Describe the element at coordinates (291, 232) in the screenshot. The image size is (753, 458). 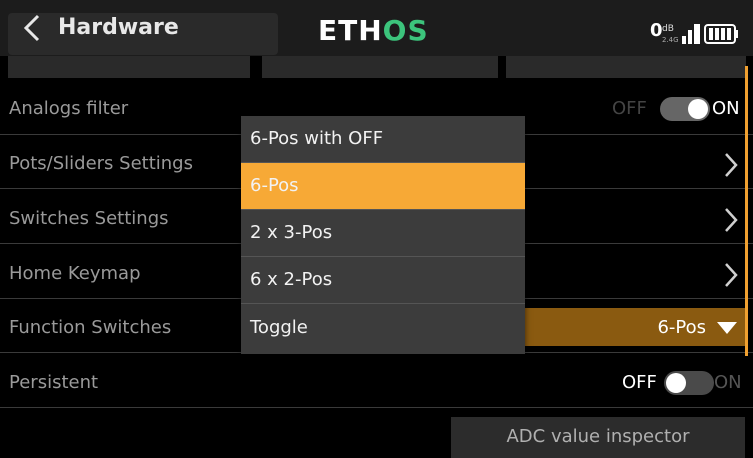
I see `option-label: 2 x 3-Pos` at that location.